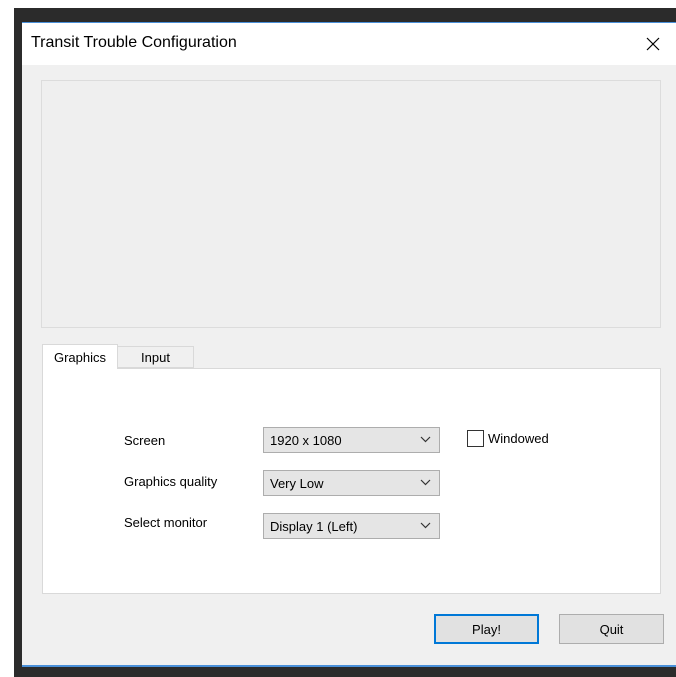 This screenshot has height=677, width=676. Describe the element at coordinates (314, 526) in the screenshot. I see `select-monitor-value: Display 1 (Left)` at that location.